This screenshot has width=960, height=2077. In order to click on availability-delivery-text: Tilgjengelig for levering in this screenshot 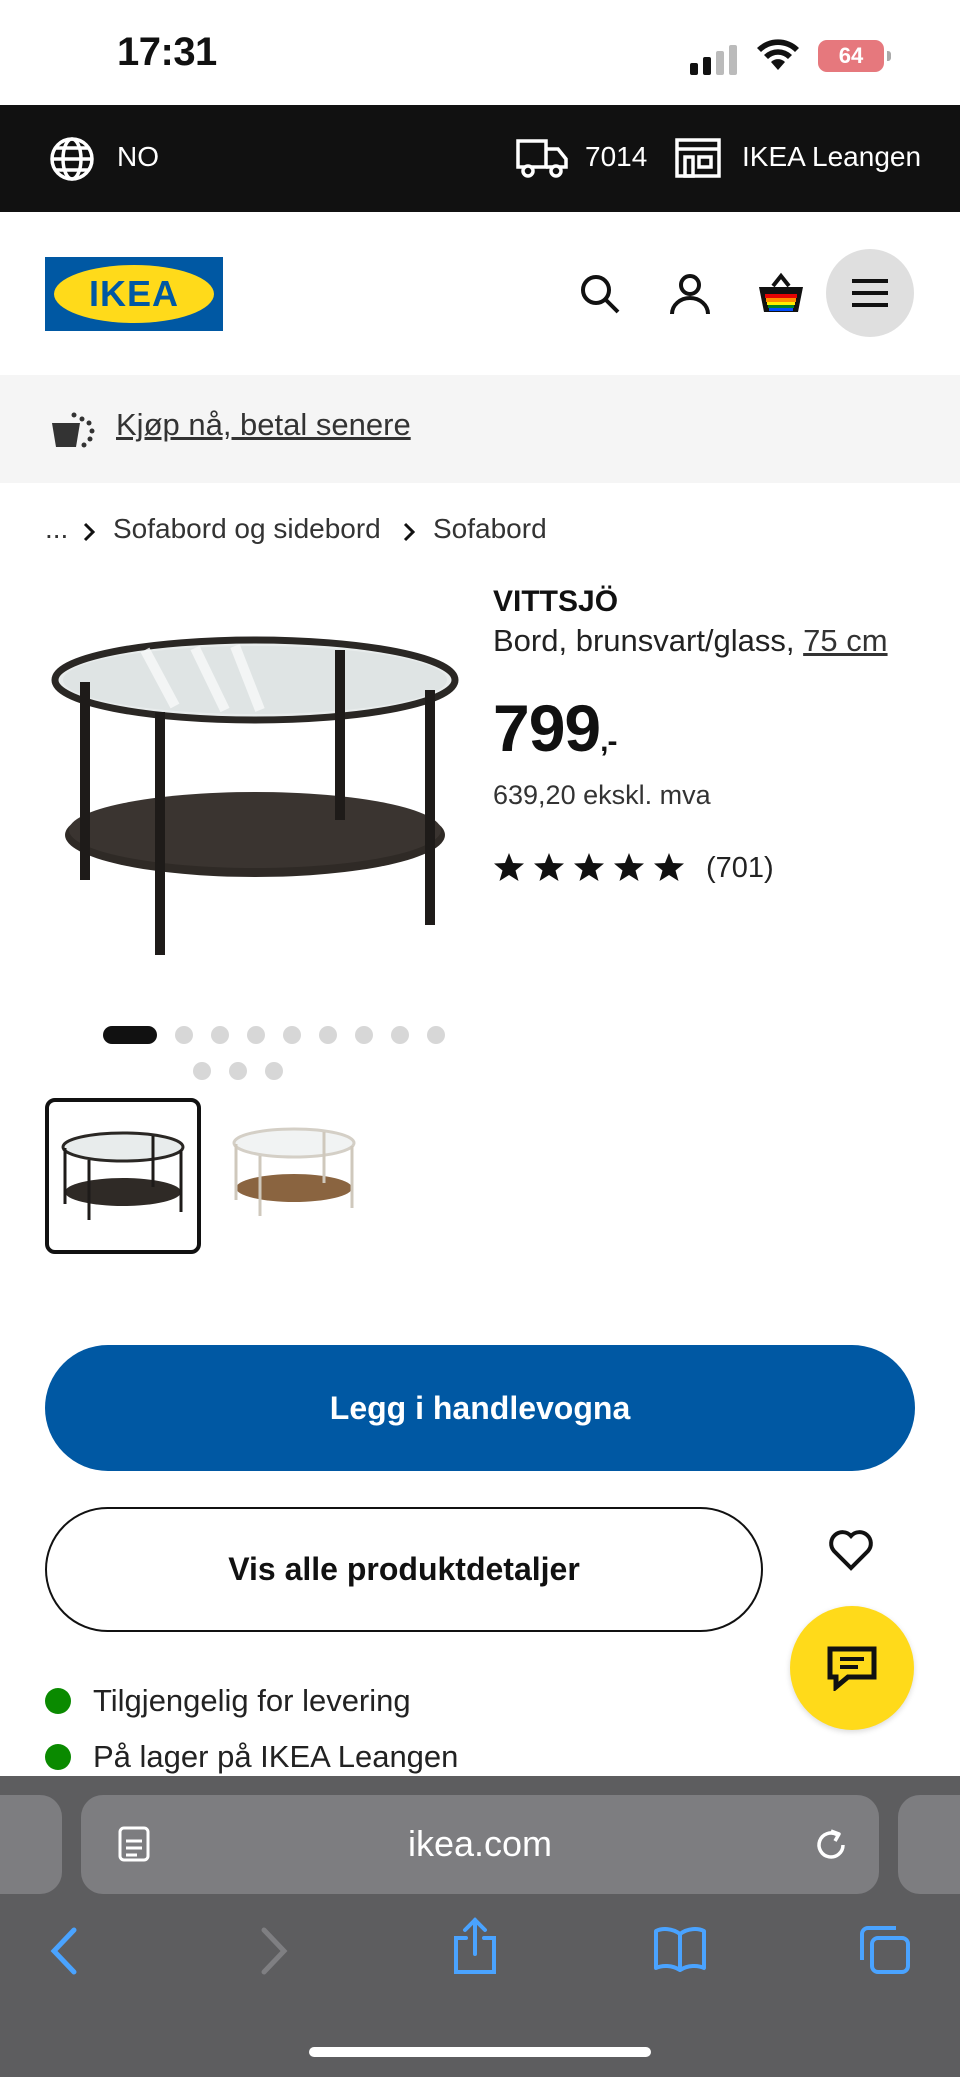, I will do `click(252, 1700)`.